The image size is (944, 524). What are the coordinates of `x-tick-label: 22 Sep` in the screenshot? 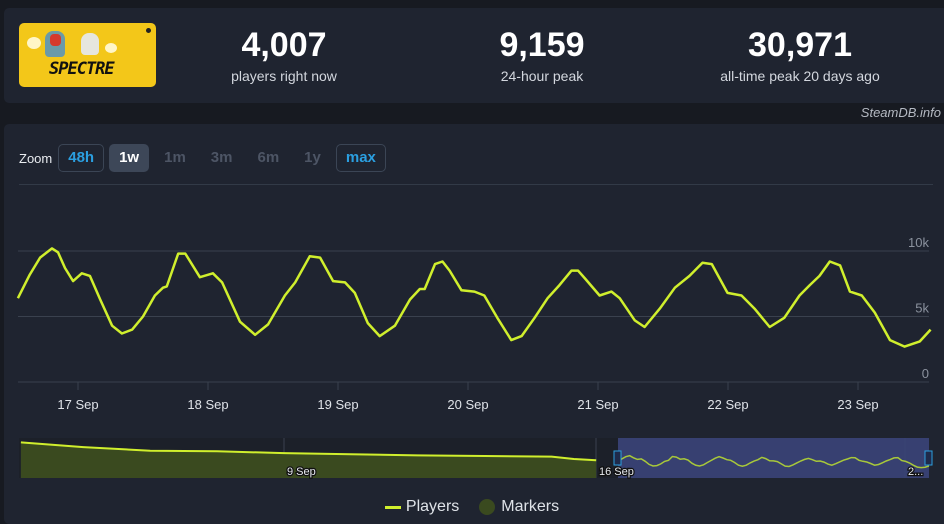 It's located at (727, 404).